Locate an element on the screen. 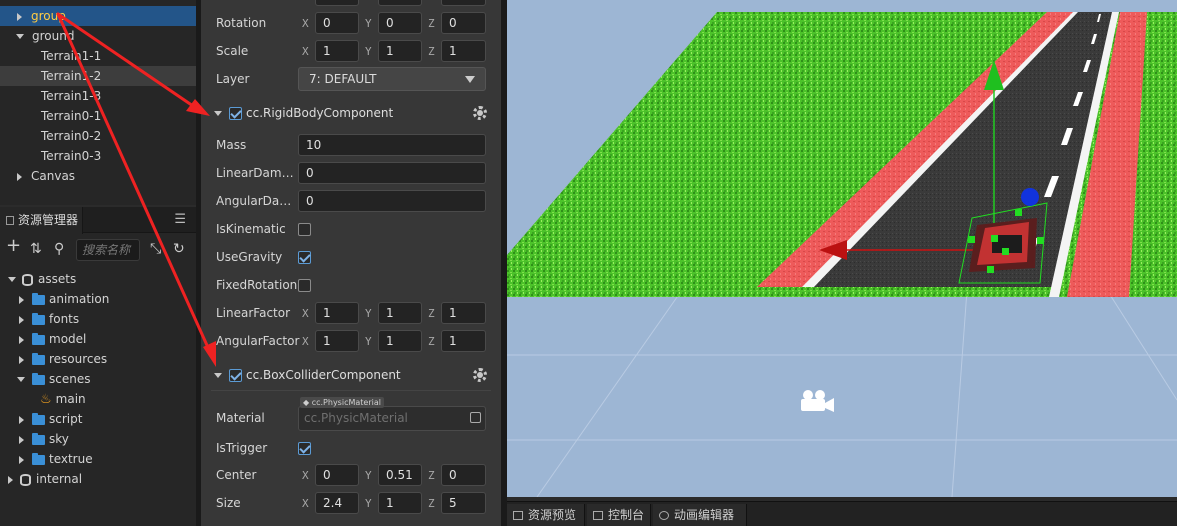 The width and height of the screenshot is (1177, 526). center-x-field: 0 is located at coordinates (337, 475).